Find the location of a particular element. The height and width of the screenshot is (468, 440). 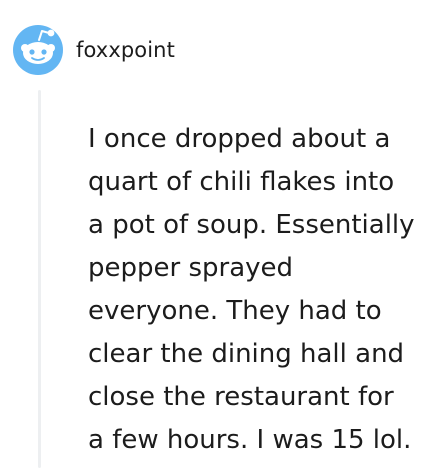

comment-header: foxxpoint is located at coordinates (93, 50).